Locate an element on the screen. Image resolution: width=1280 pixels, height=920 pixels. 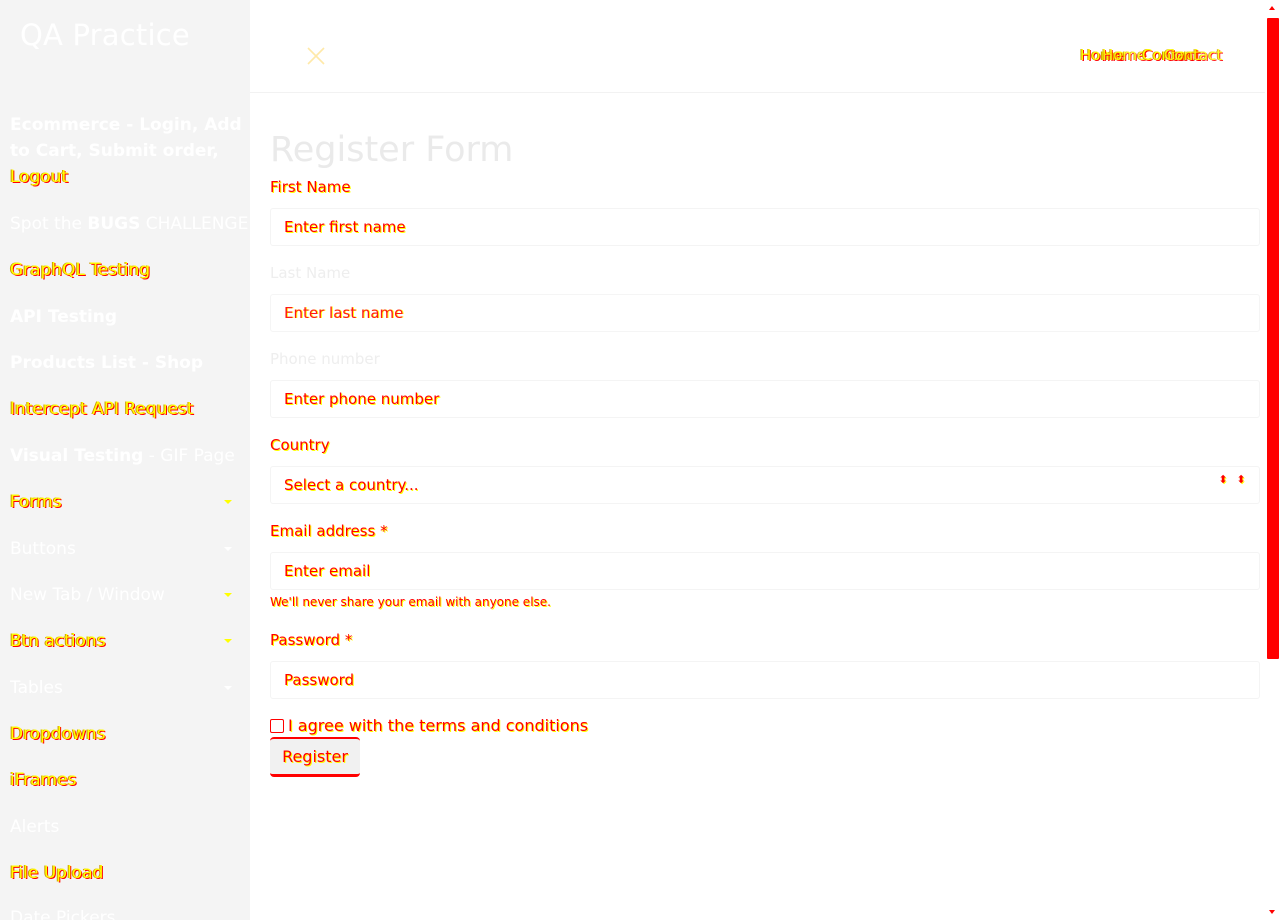
sidebar-item-visual-testing: Visual Testing - GIF Page is located at coordinates (126, 456).